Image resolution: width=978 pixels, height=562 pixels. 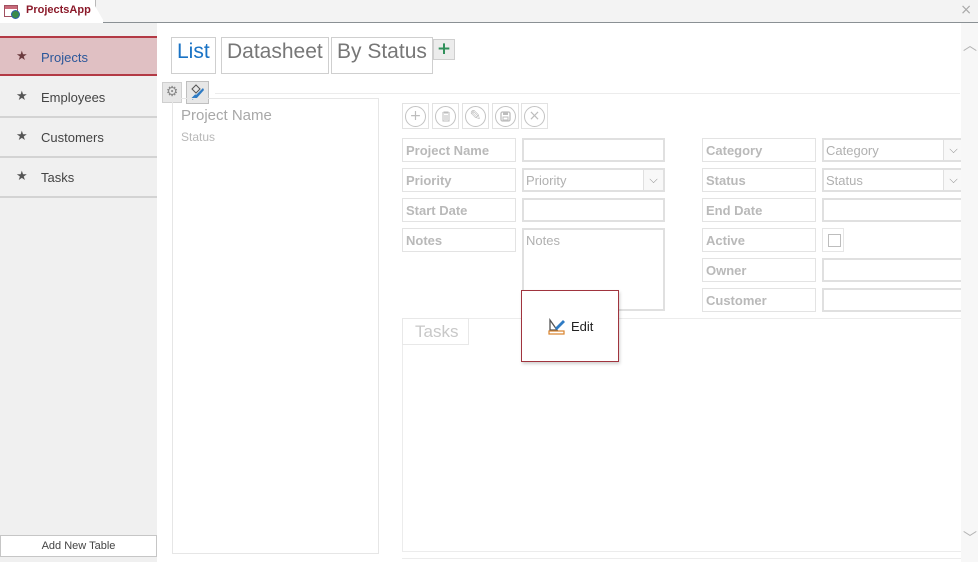 I want to click on sidebar-item-label: Tasks, so click(x=58, y=177).